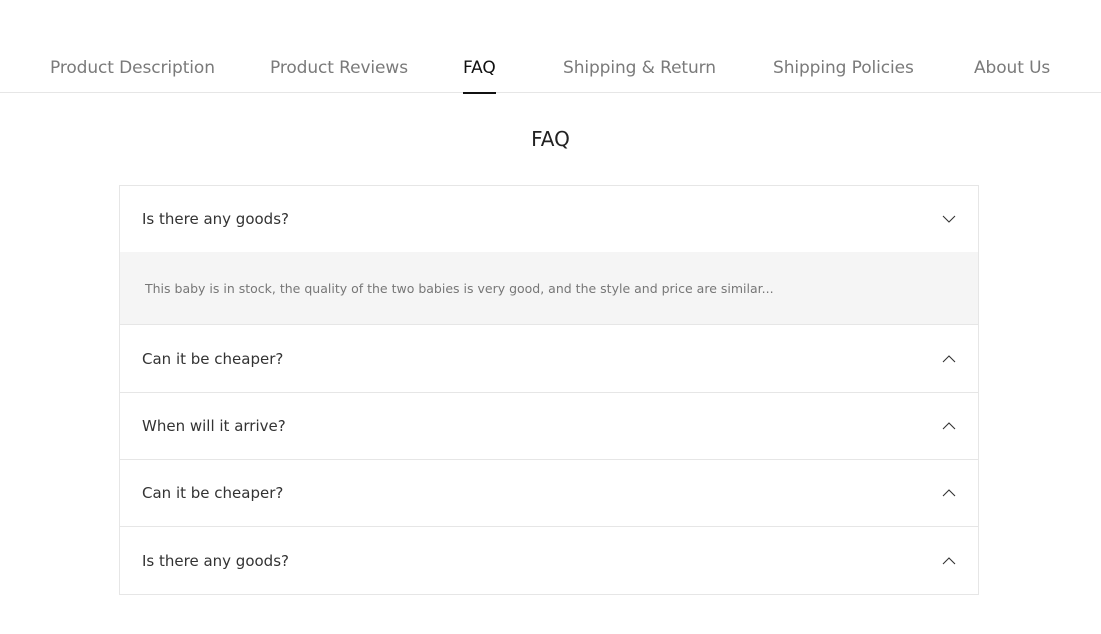  I want to click on faq-question-toggle: When will it arrive?, so click(549, 426).